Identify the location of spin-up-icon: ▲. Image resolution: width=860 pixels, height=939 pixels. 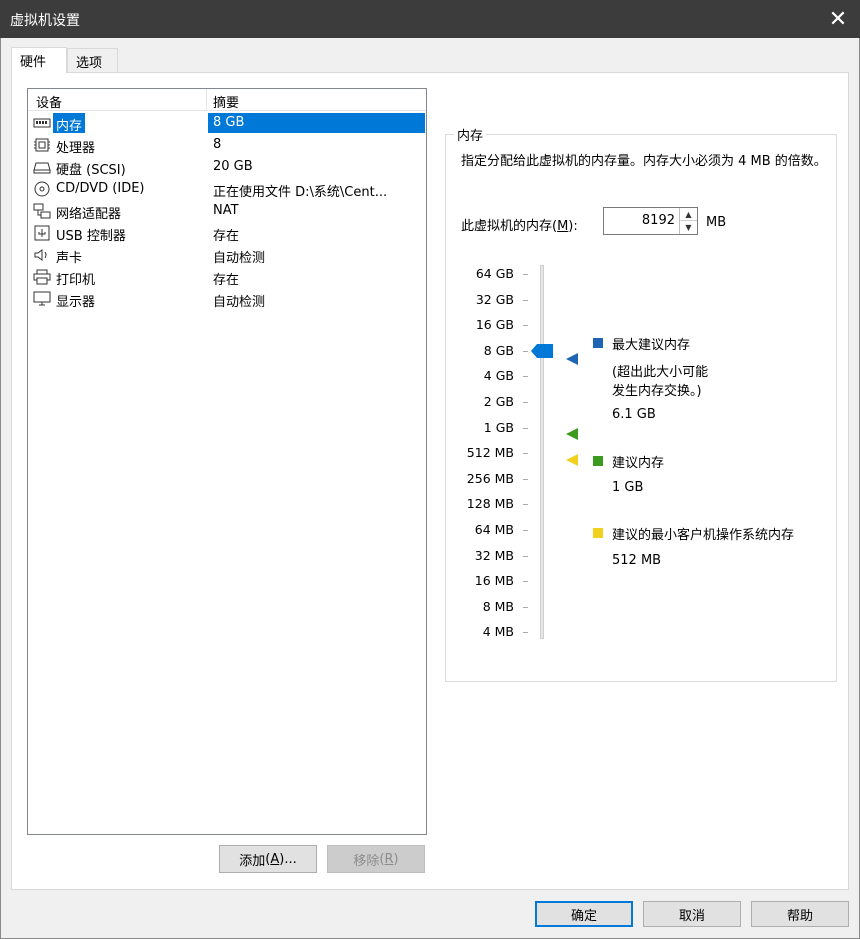
(688, 214).